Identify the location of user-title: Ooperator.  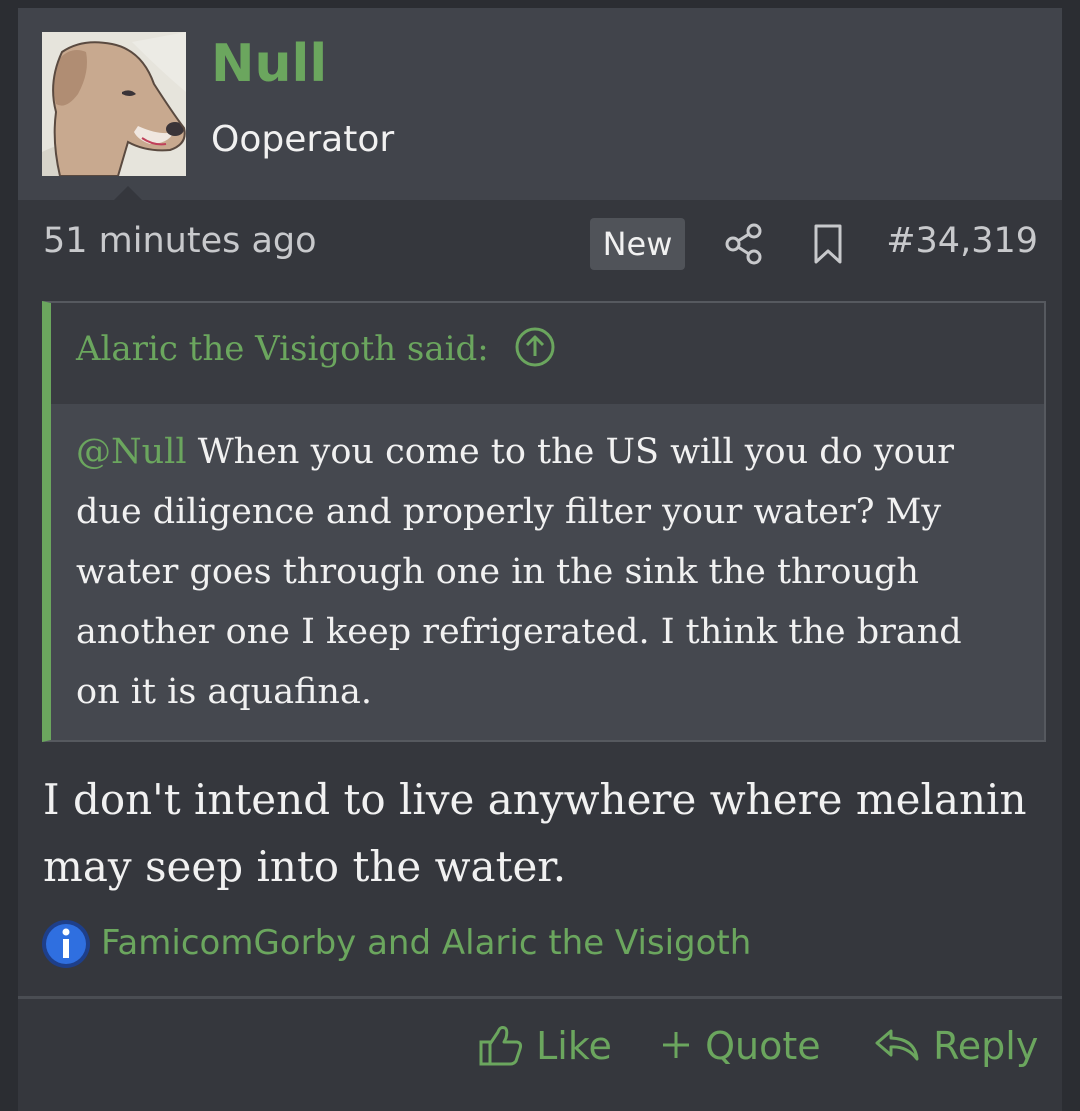
(303, 139).